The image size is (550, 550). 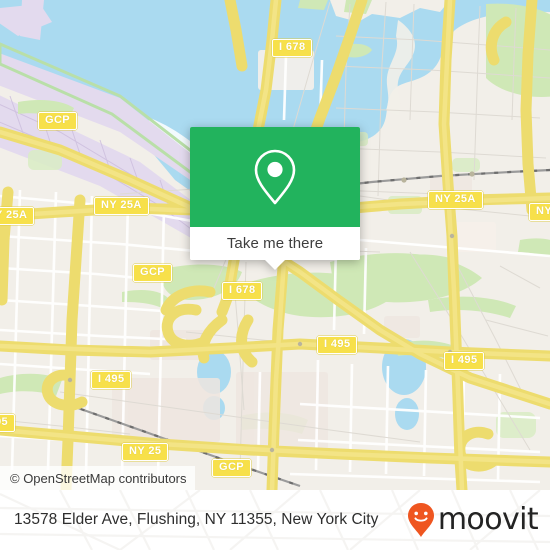 I want to click on map-attribution: © OpenStreetMap contributors, so click(x=97, y=478).